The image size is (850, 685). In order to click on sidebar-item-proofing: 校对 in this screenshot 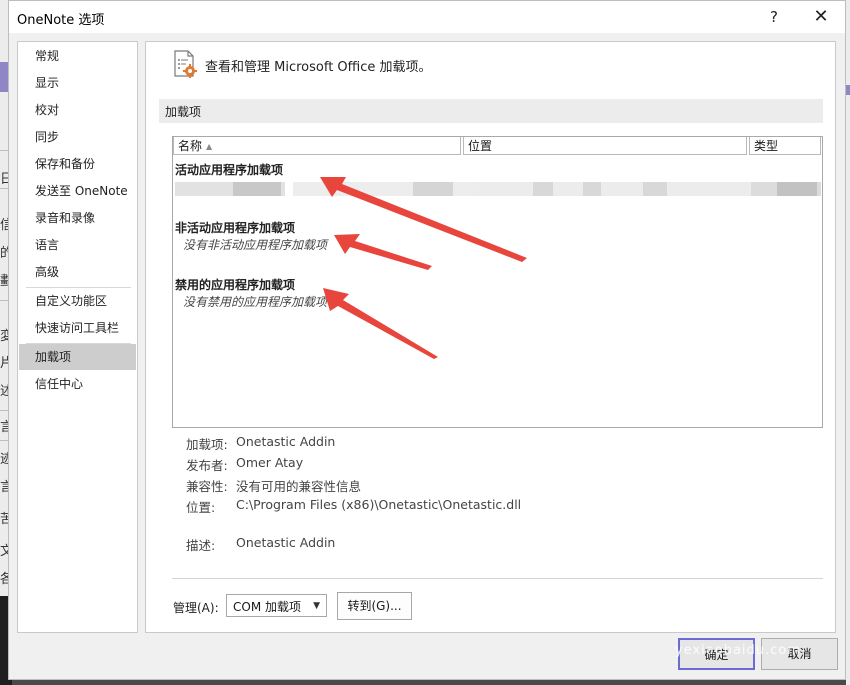, I will do `click(77, 110)`.